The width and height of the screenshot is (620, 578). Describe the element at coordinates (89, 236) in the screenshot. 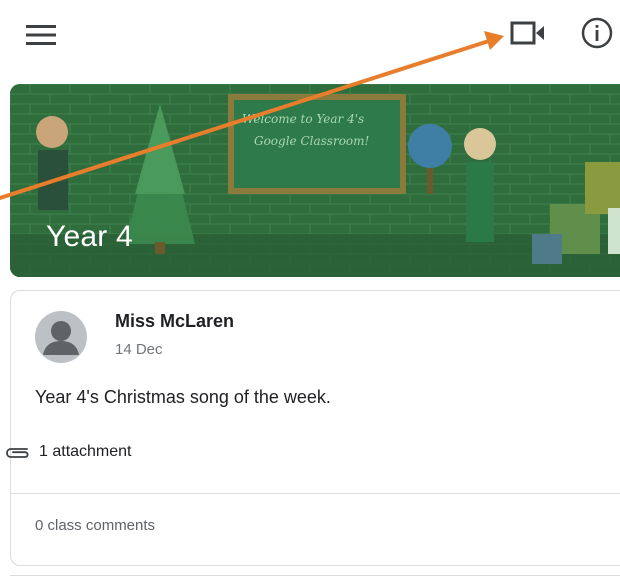

I see `class-name: Year 4` at that location.